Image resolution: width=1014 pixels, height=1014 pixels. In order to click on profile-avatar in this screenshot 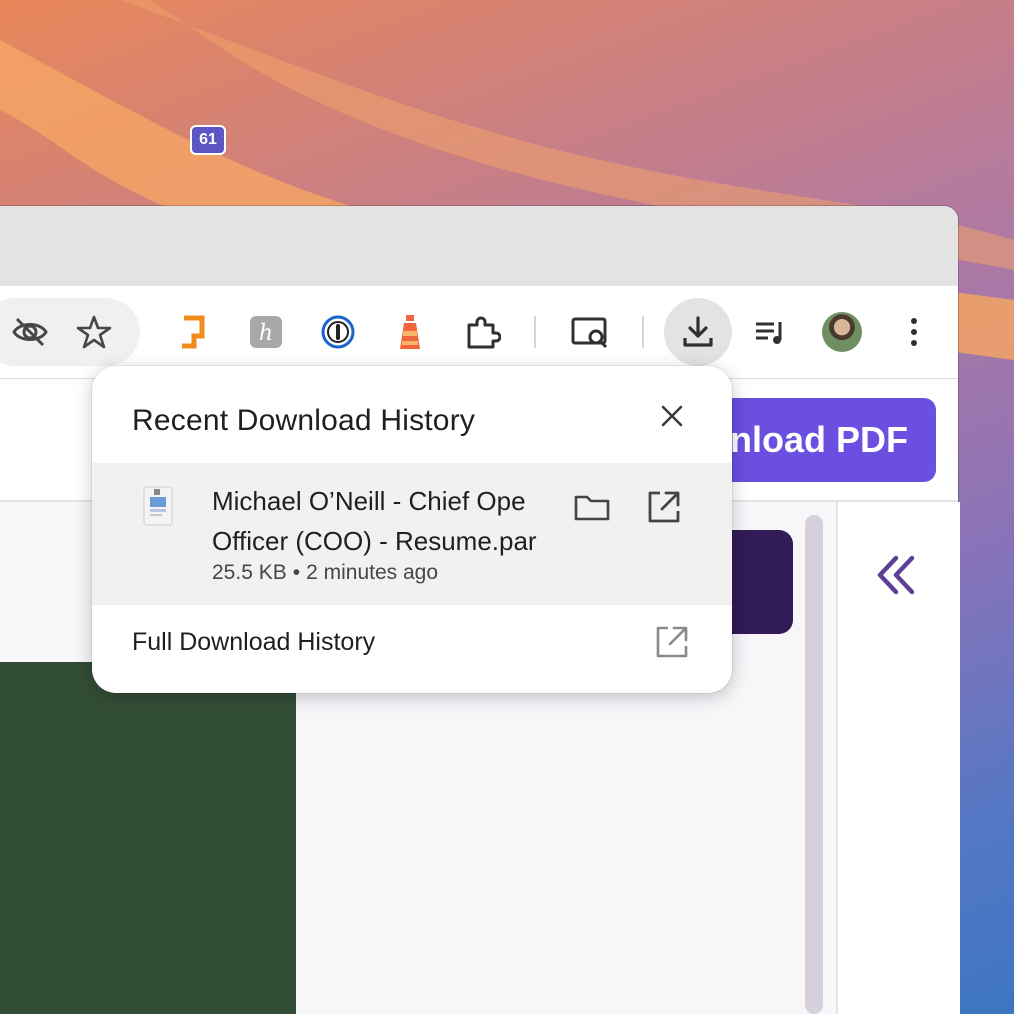, I will do `click(842, 332)`.